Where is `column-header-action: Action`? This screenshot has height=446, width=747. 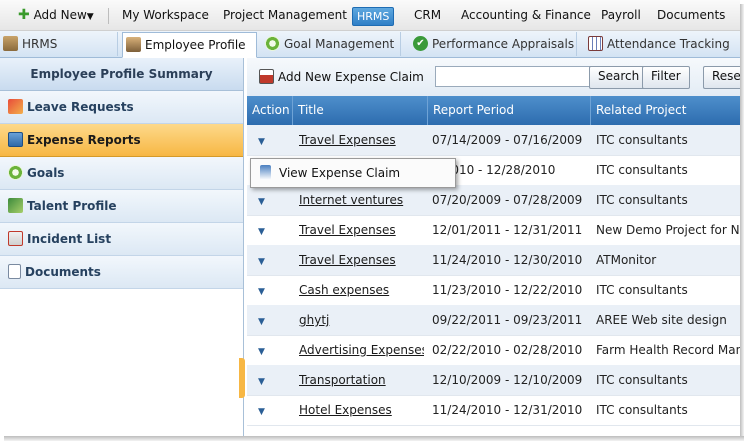 column-header-action: Action is located at coordinates (270, 110).